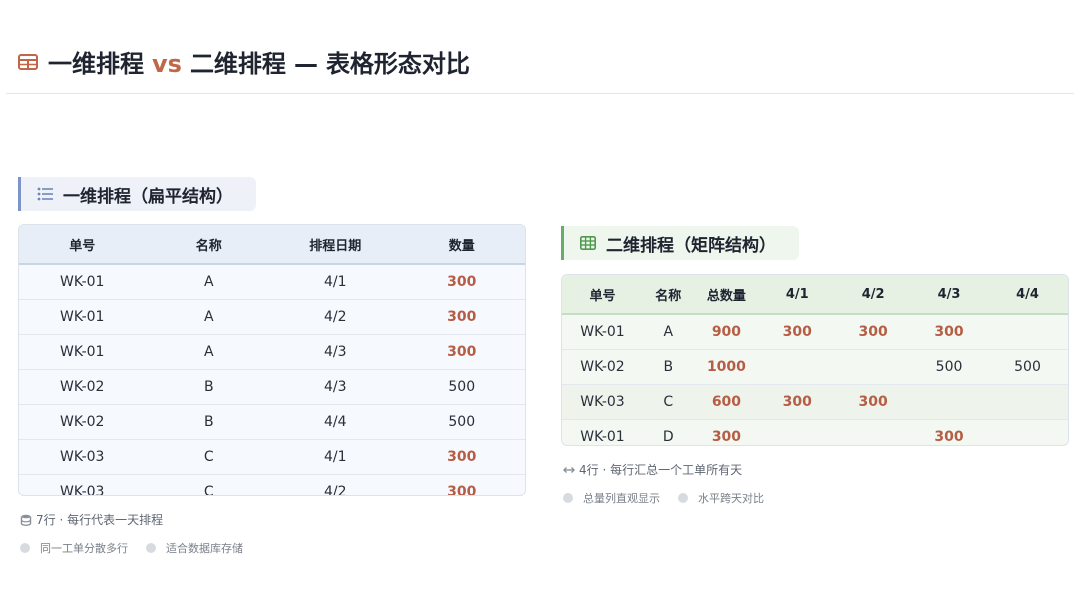 Image resolution: width=1080 pixels, height=607 pixels. Describe the element at coordinates (691, 245) in the screenshot. I see `section-label-text: 二维排程（矩阵结构）` at that location.